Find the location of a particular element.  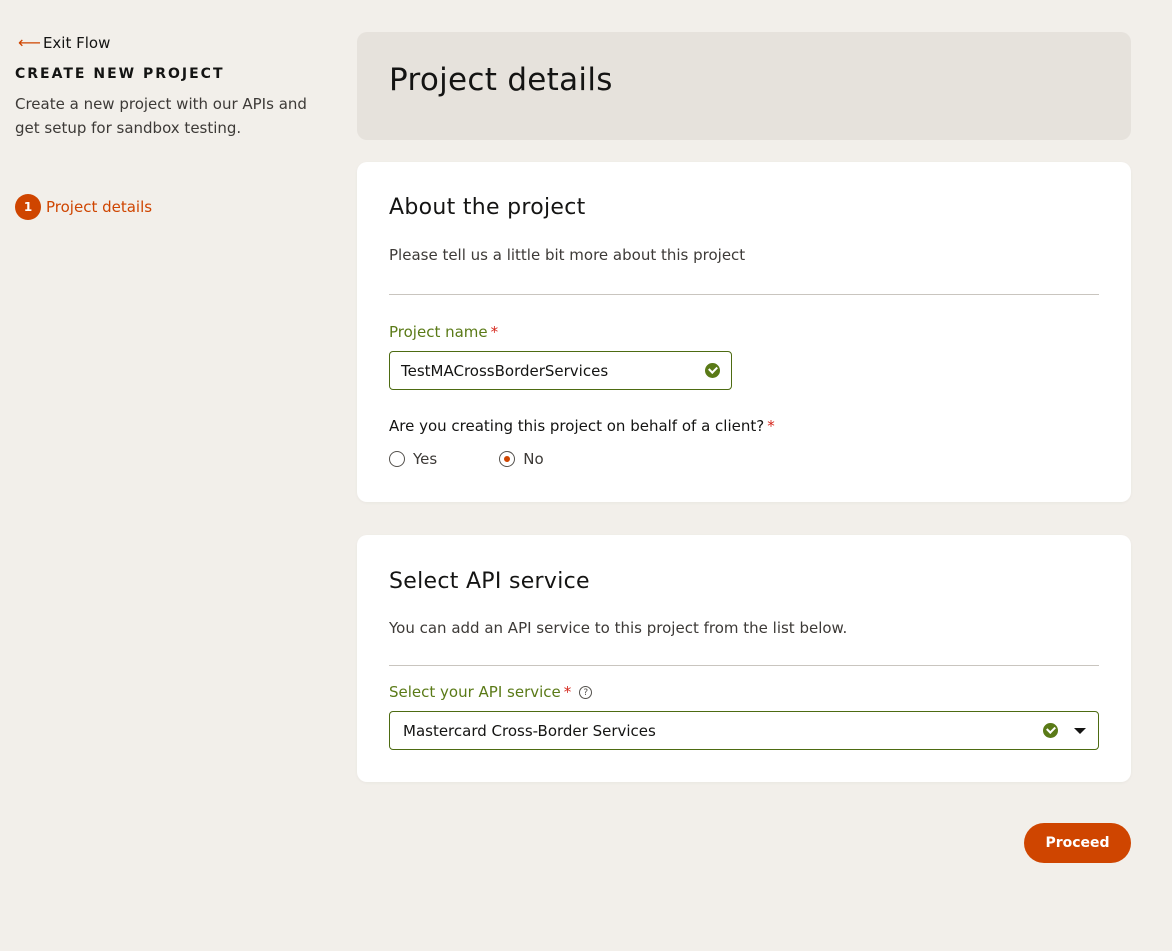

help-icon: ? is located at coordinates (586, 692).